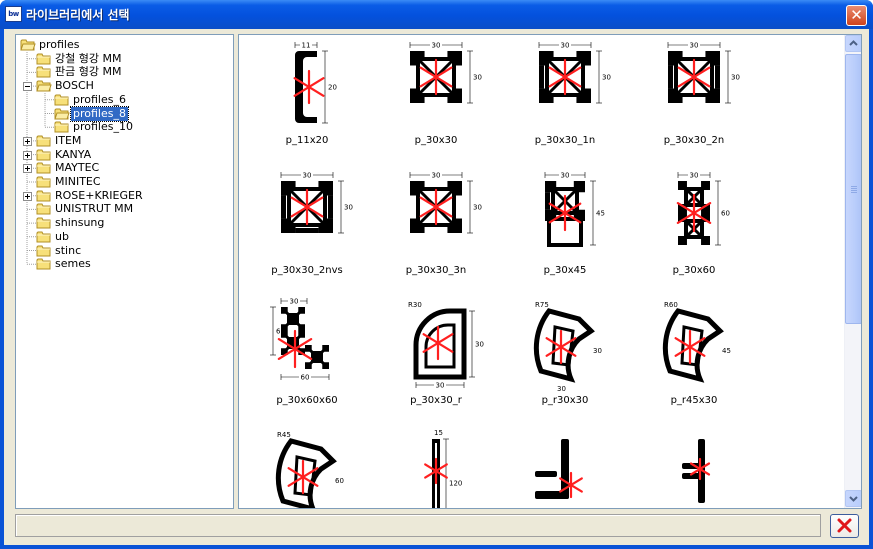 This screenshot has width=873, height=549. Describe the element at coordinates (123, 237) in the screenshot. I see `tree-item-ub: ub` at that location.